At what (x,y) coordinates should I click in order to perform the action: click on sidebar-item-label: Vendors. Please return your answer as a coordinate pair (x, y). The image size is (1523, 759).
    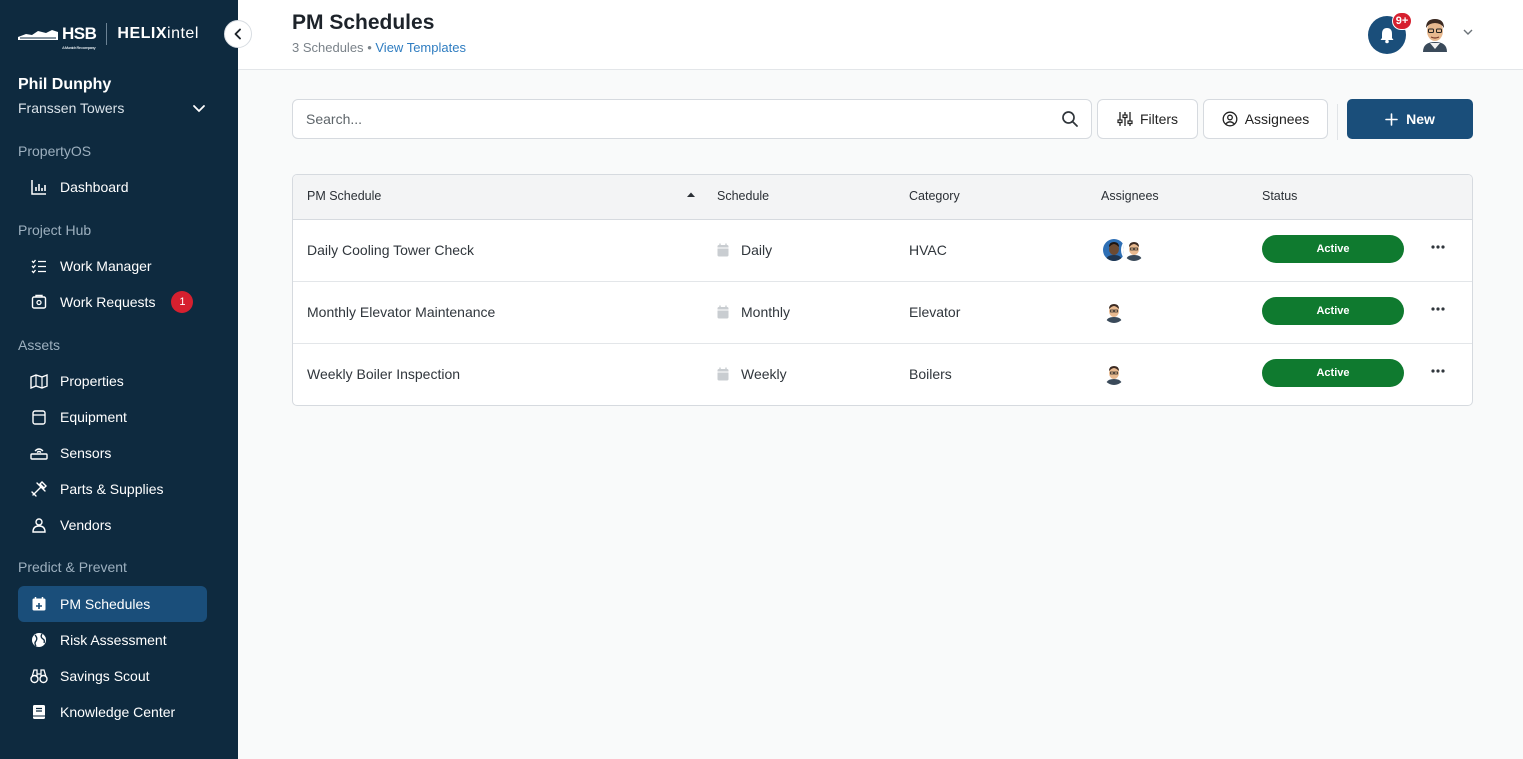
    Looking at the image, I should click on (86, 525).